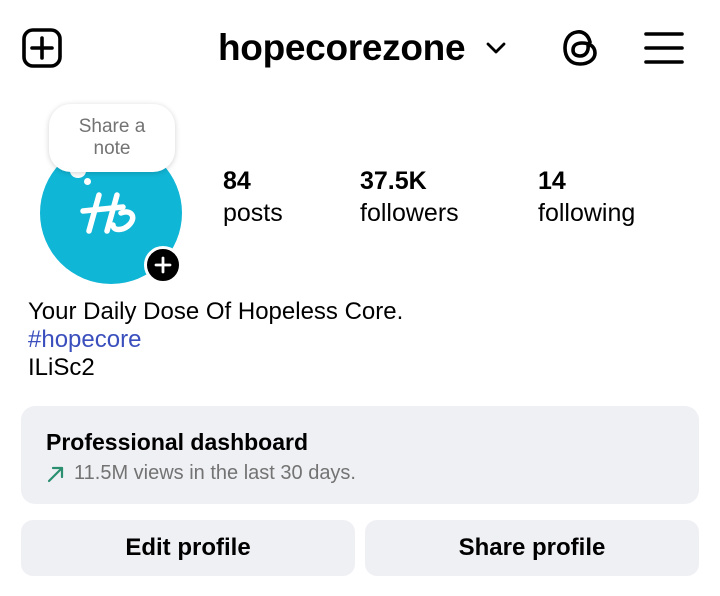  I want to click on note-text: Share a note, so click(112, 137).